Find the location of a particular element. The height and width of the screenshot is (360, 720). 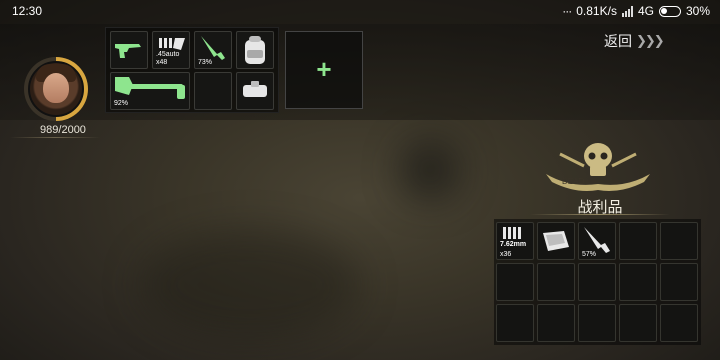

backpack-icon is located at coordinates (255, 50).